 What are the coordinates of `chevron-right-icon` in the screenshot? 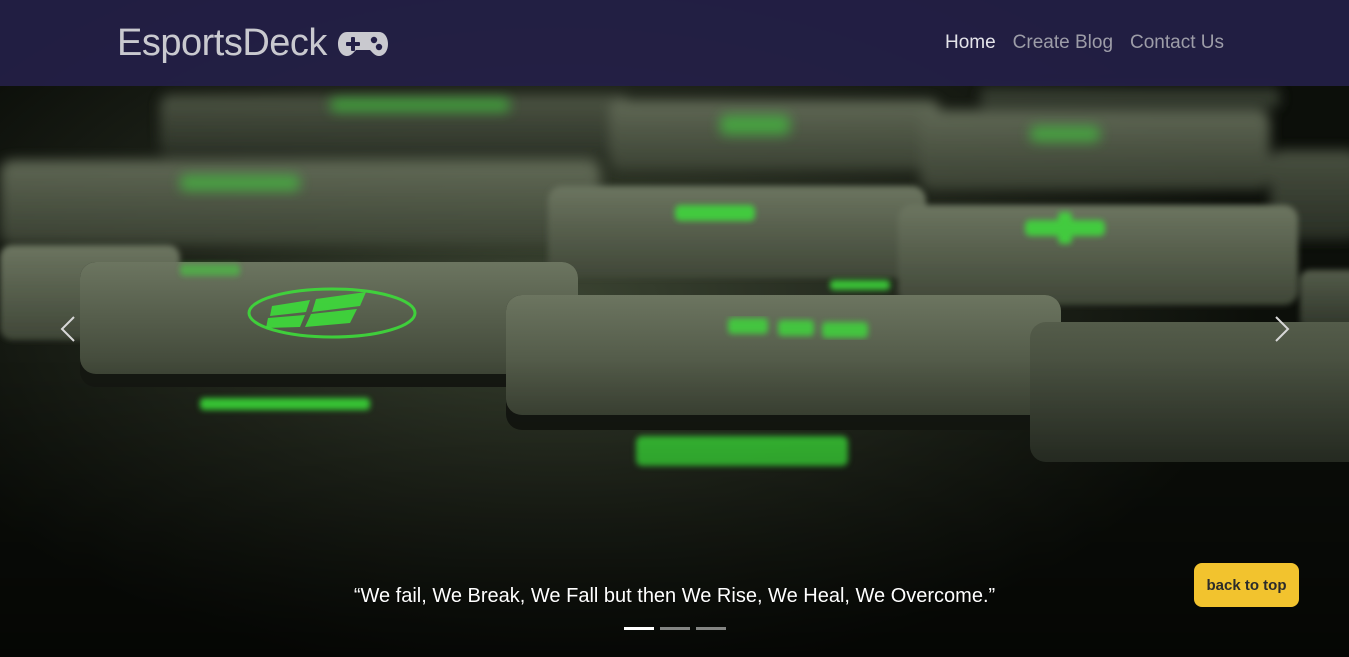 It's located at (1282, 329).